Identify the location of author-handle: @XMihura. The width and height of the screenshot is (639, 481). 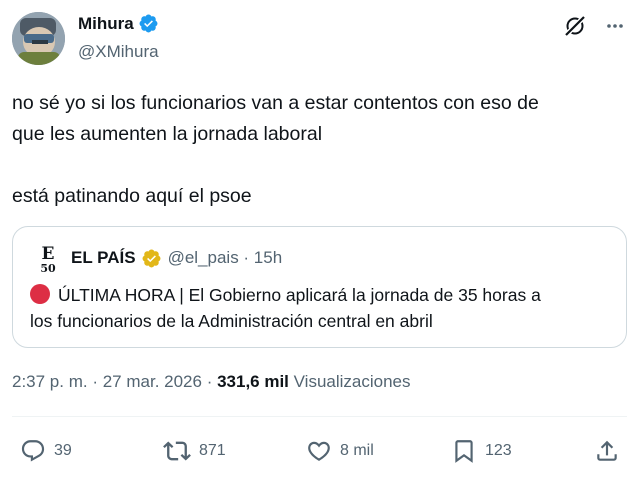
(118, 52).